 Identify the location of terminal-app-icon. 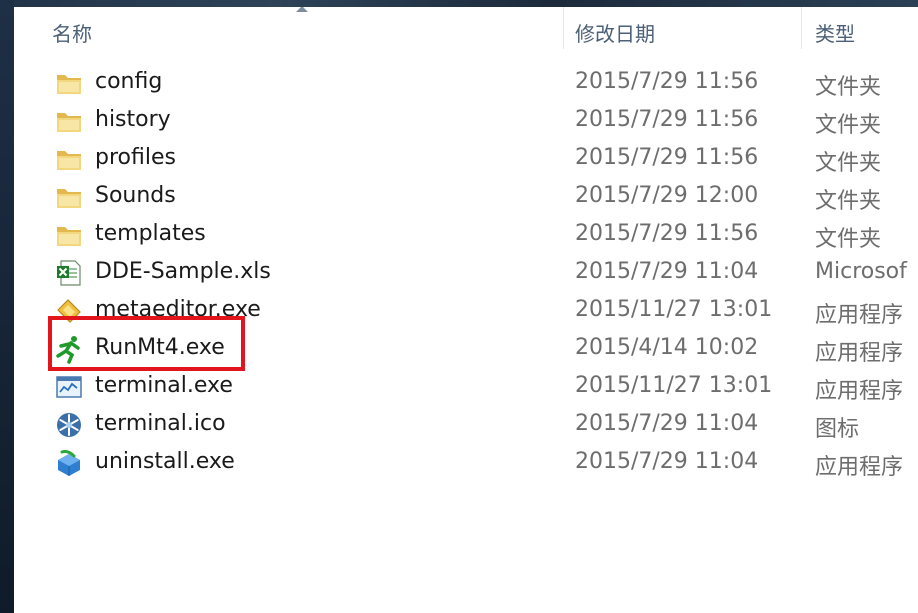
(69, 387).